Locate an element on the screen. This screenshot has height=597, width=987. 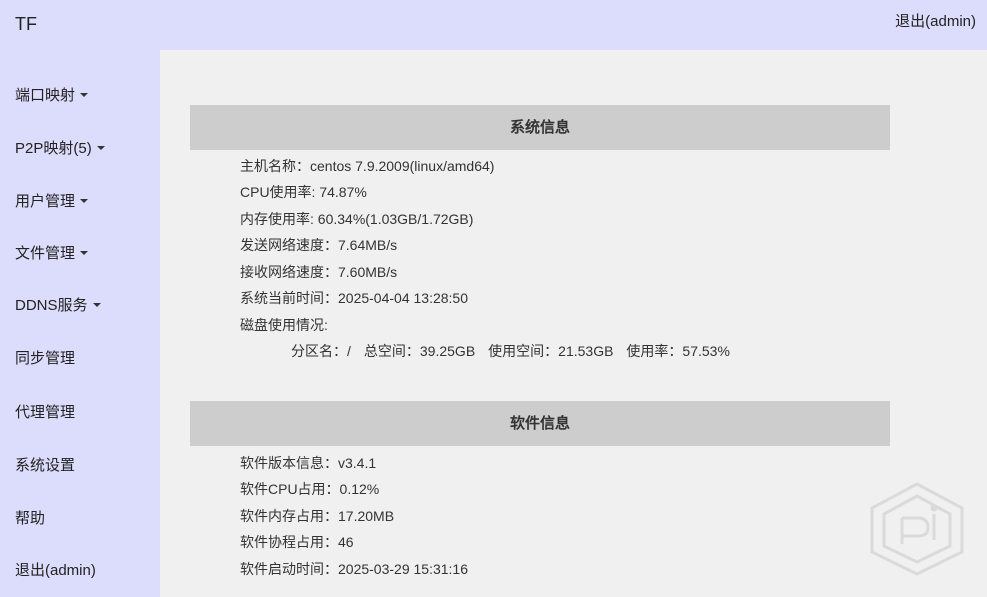
send-speed-text: 发送网络速度：7.64MB/s is located at coordinates (319, 245).